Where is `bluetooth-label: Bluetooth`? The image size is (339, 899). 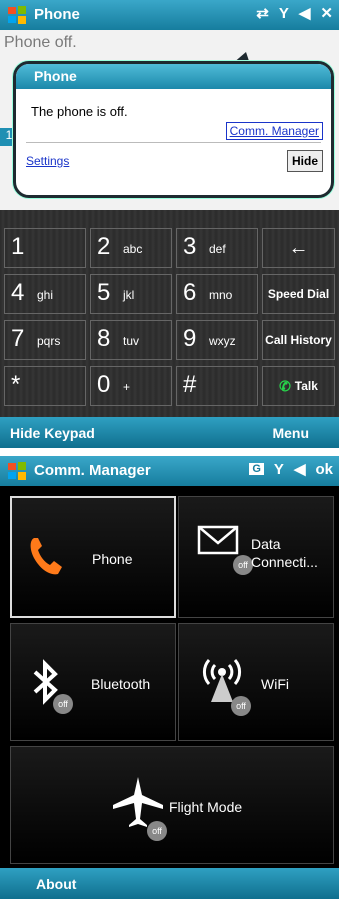 bluetooth-label: Bluetooth is located at coordinates (121, 684).